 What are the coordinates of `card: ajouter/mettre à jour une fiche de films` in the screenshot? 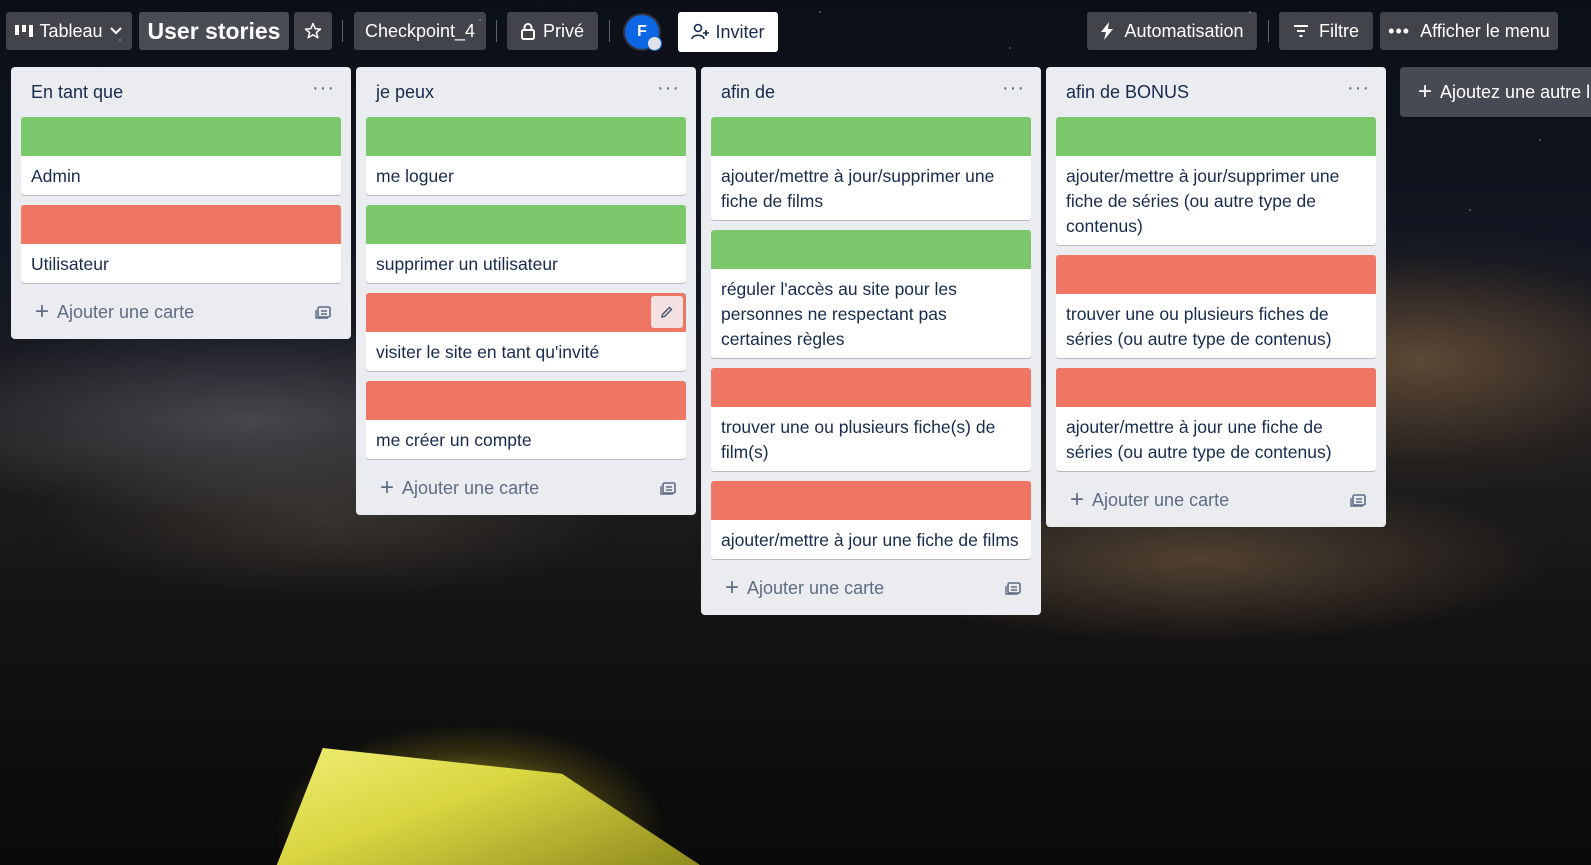 It's located at (871, 520).